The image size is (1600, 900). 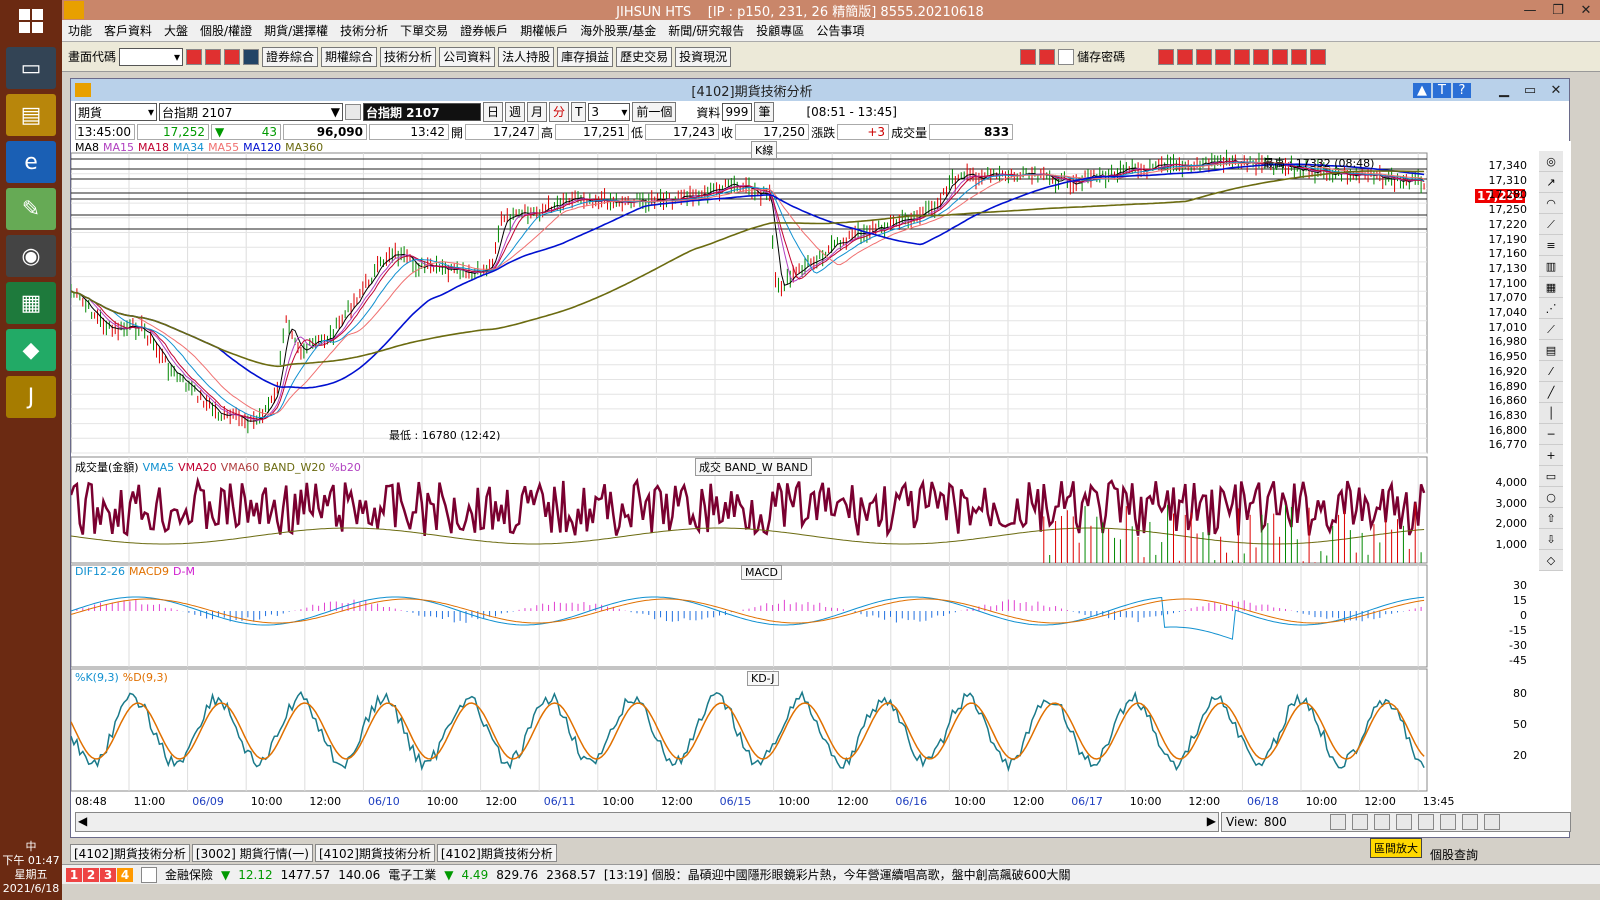 I want to click on restore-icon: ❐, so click(x=1558, y=10).